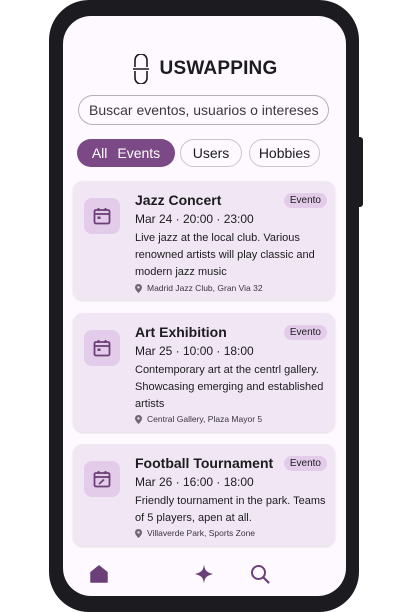  I want to click on event-location: Central Gallery, Plaza Mayor 5, so click(198, 419).